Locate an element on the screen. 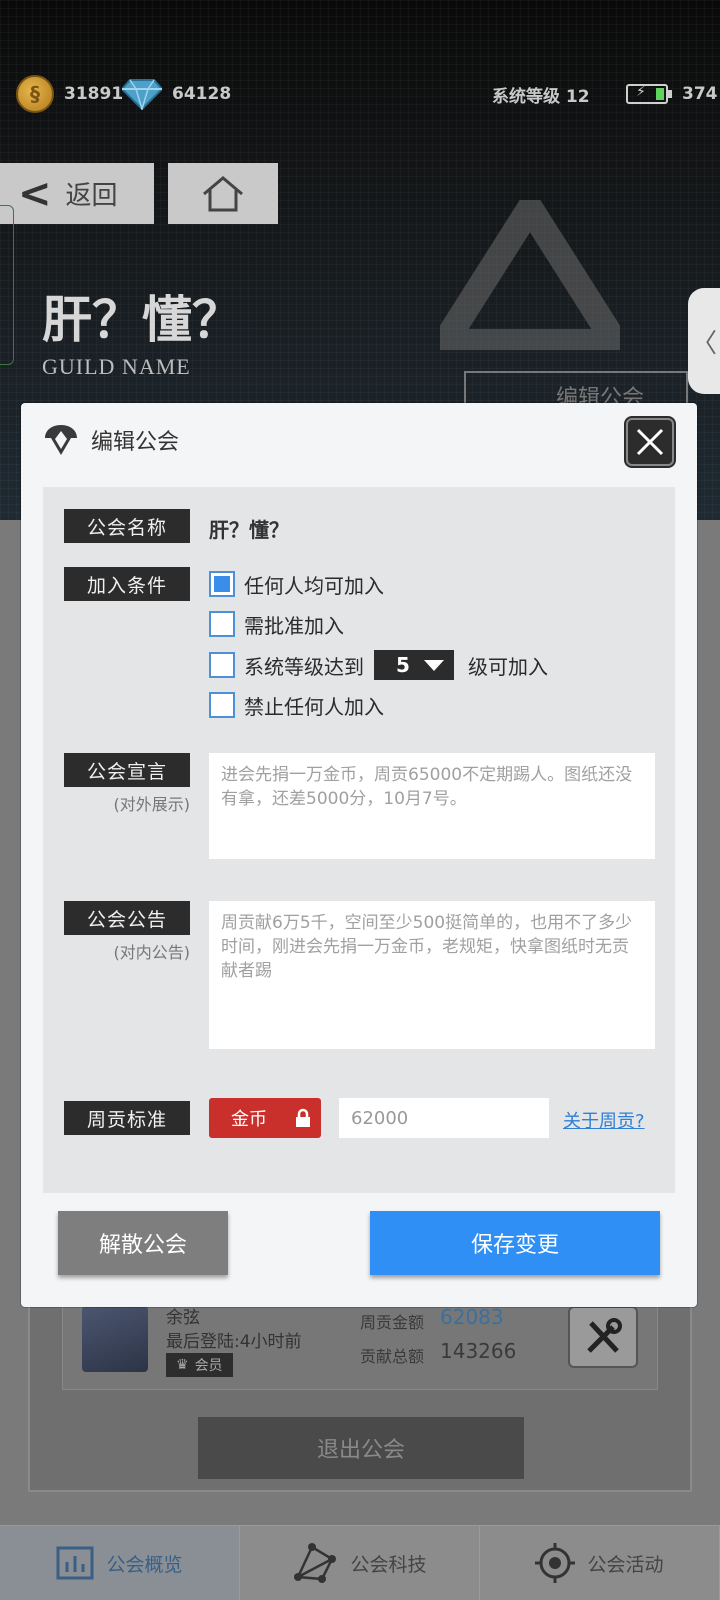 Image resolution: width=720 pixels, height=1600 pixels. avatar is located at coordinates (115, 1339).